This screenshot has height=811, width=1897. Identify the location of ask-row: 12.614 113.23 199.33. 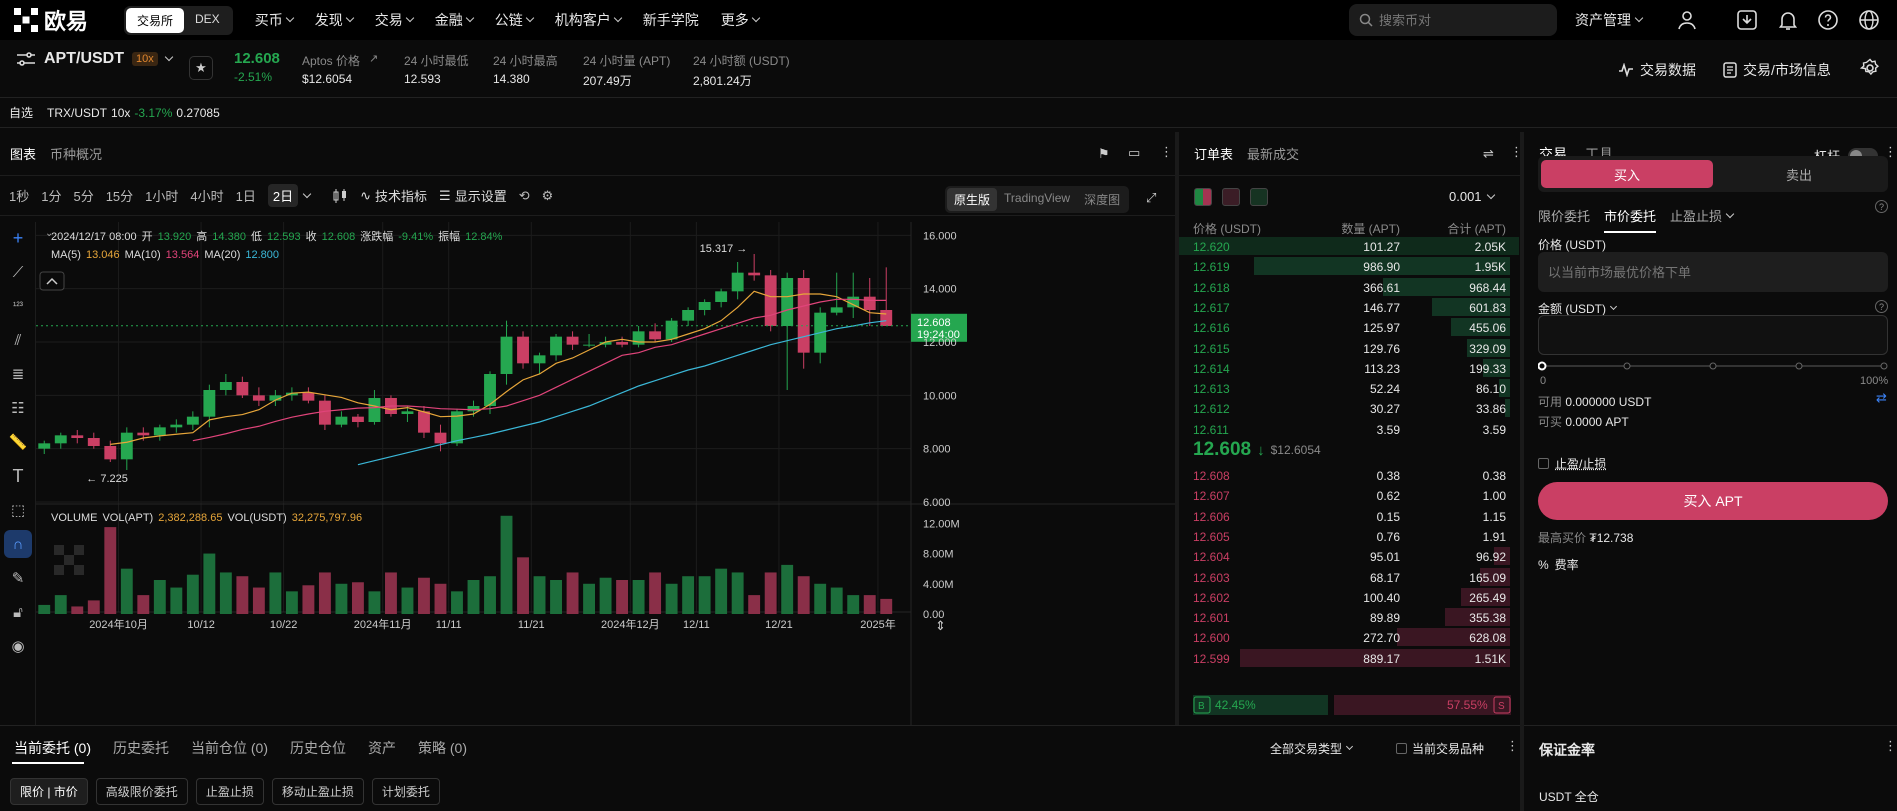
(1349, 368).